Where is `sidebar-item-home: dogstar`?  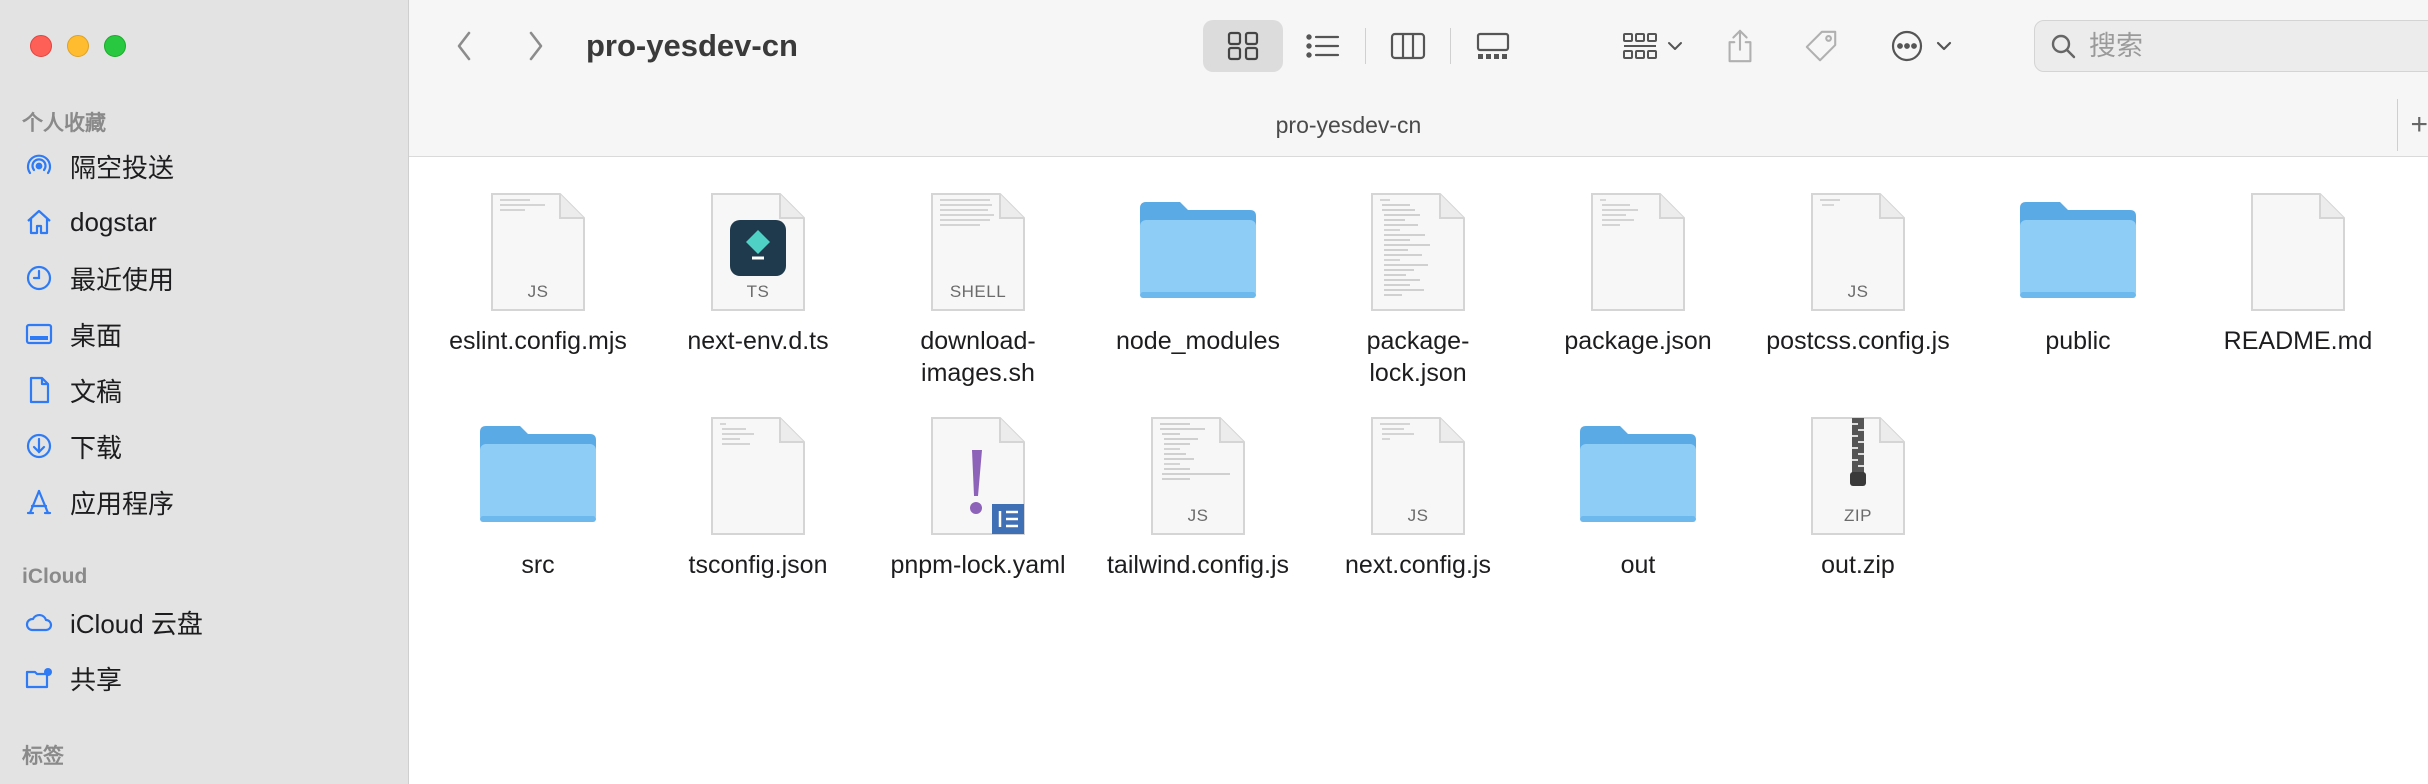
sidebar-item-home: dogstar is located at coordinates (207, 222).